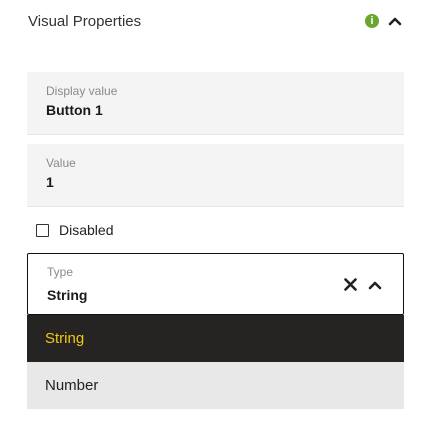 Image resolution: width=427 pixels, height=427 pixels. Describe the element at coordinates (60, 272) in the screenshot. I see `type-label: Type` at that location.